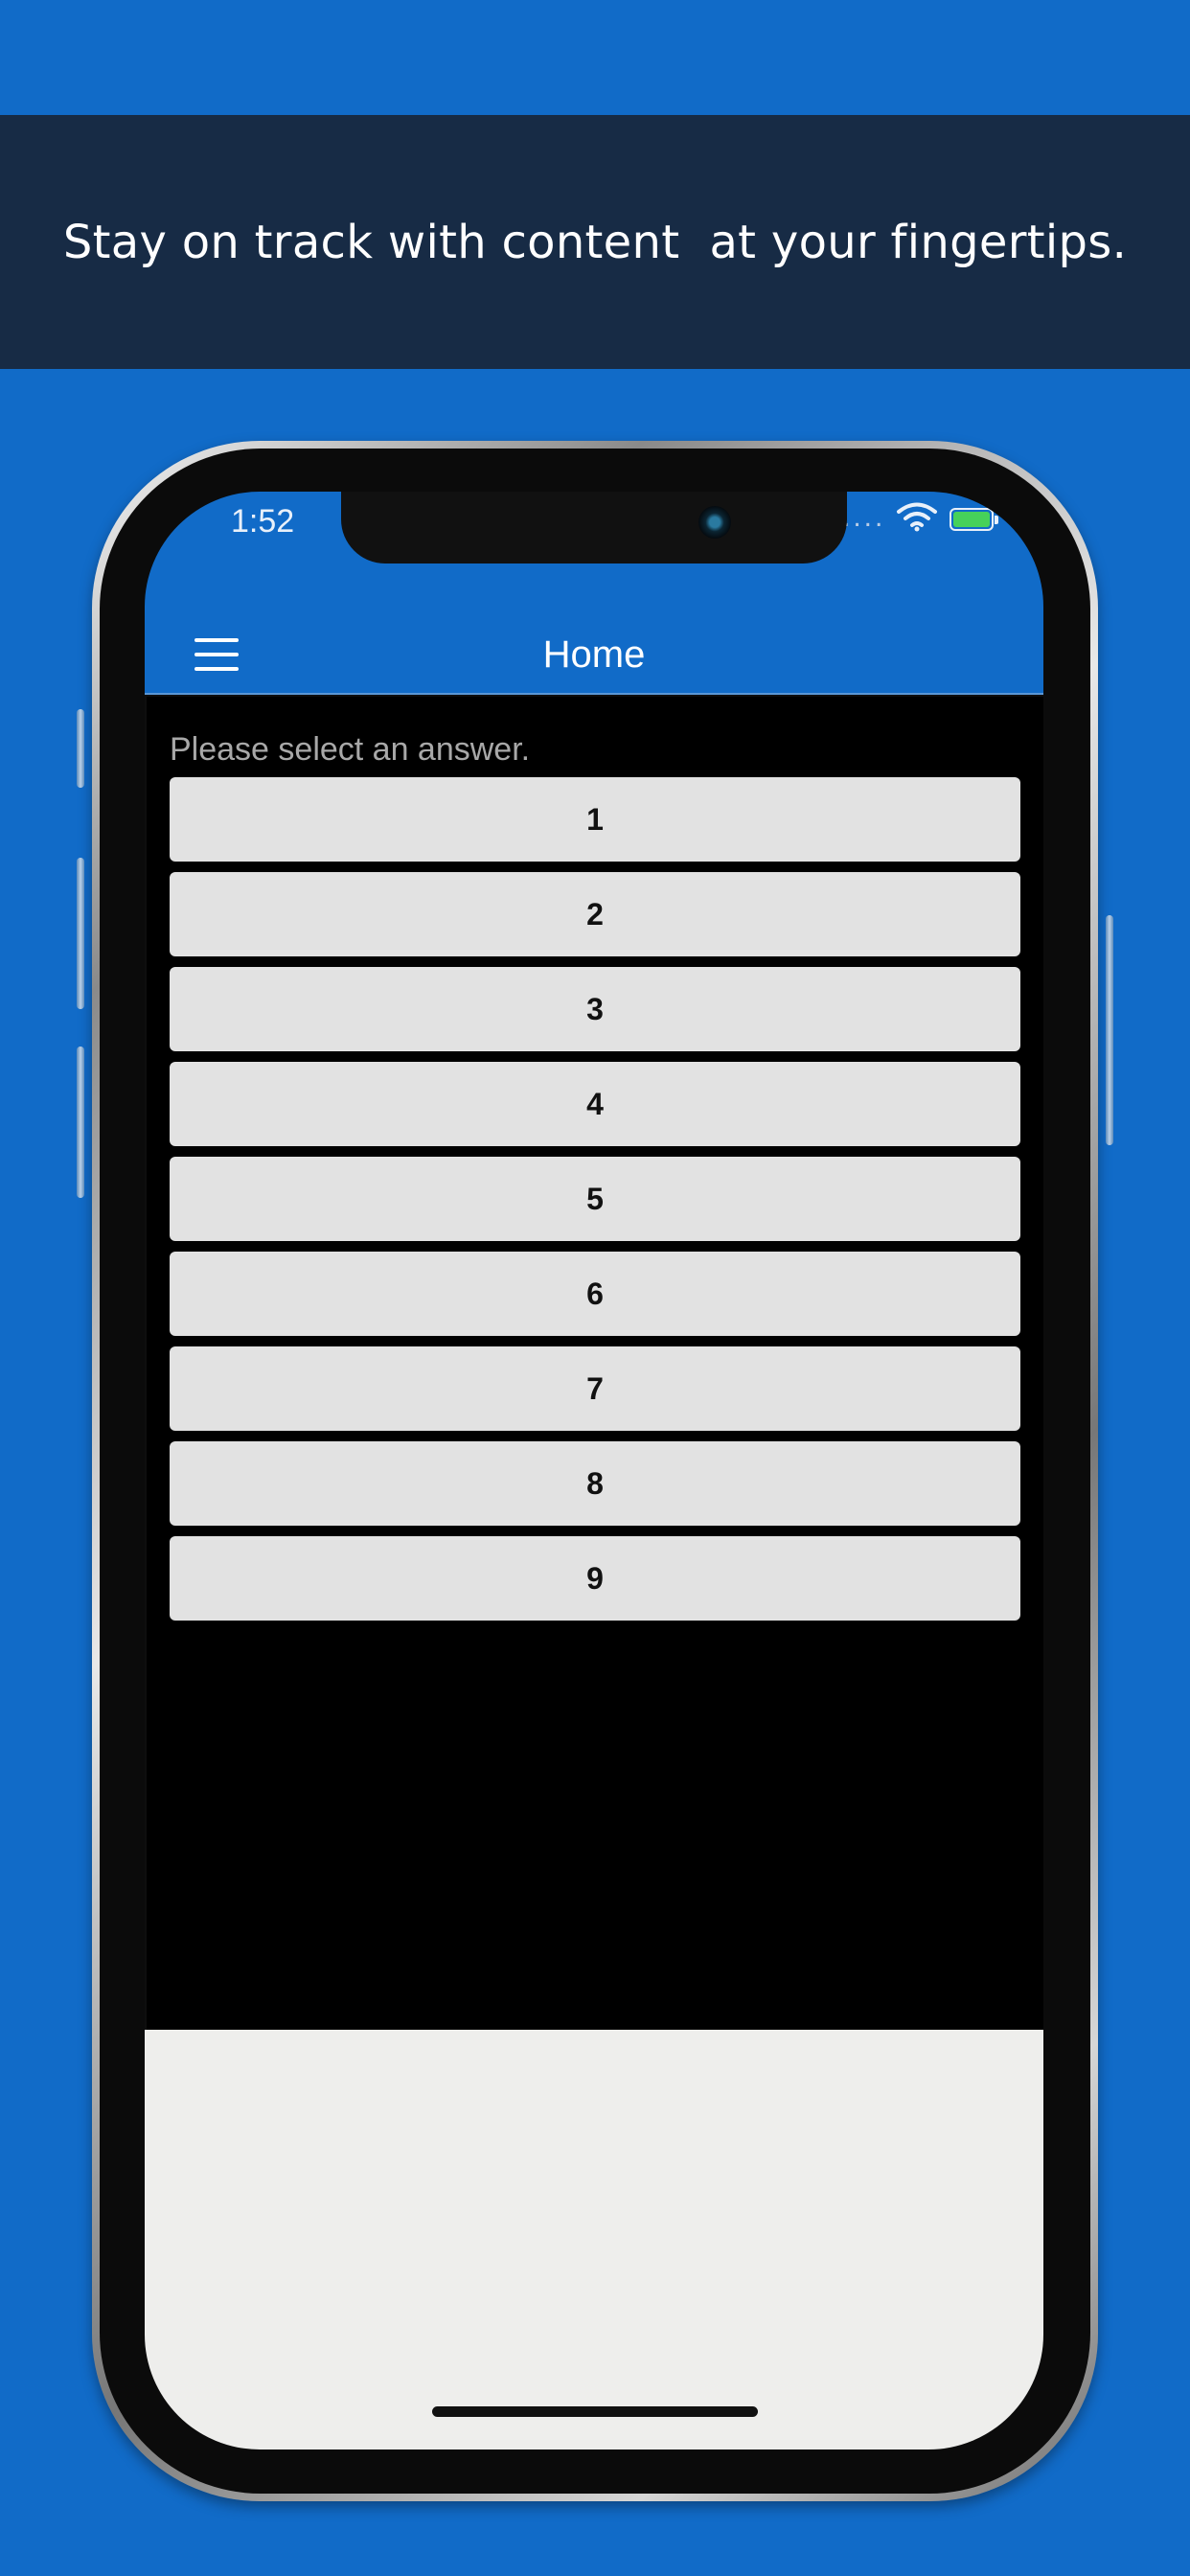  I want to click on footer-area, so click(594, 2240).